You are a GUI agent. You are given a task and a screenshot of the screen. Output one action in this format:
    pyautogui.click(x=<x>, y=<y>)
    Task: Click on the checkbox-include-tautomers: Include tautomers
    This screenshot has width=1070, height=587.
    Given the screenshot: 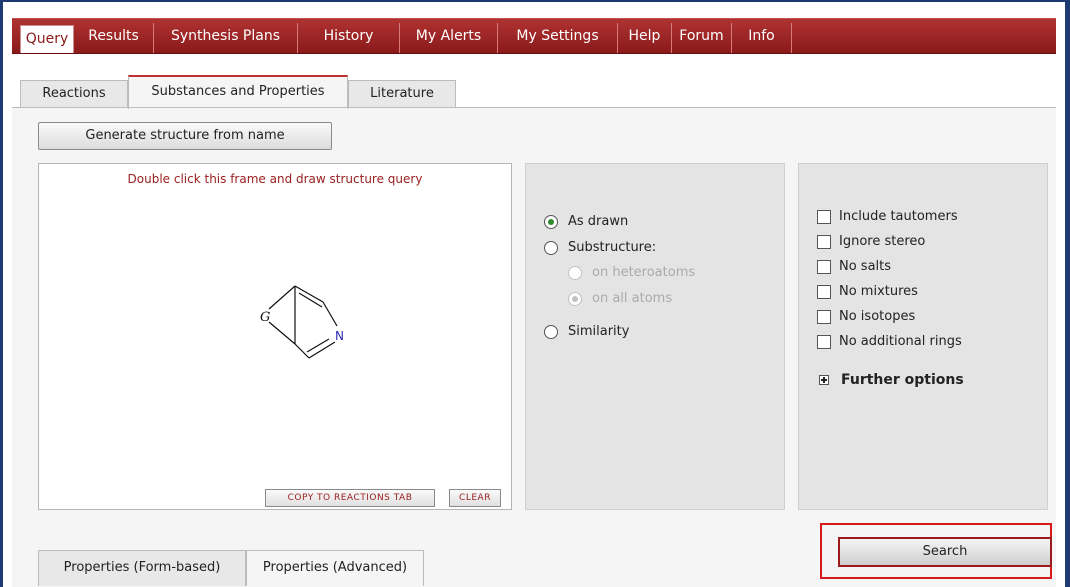 What is the action you would take?
    pyautogui.click(x=887, y=216)
    